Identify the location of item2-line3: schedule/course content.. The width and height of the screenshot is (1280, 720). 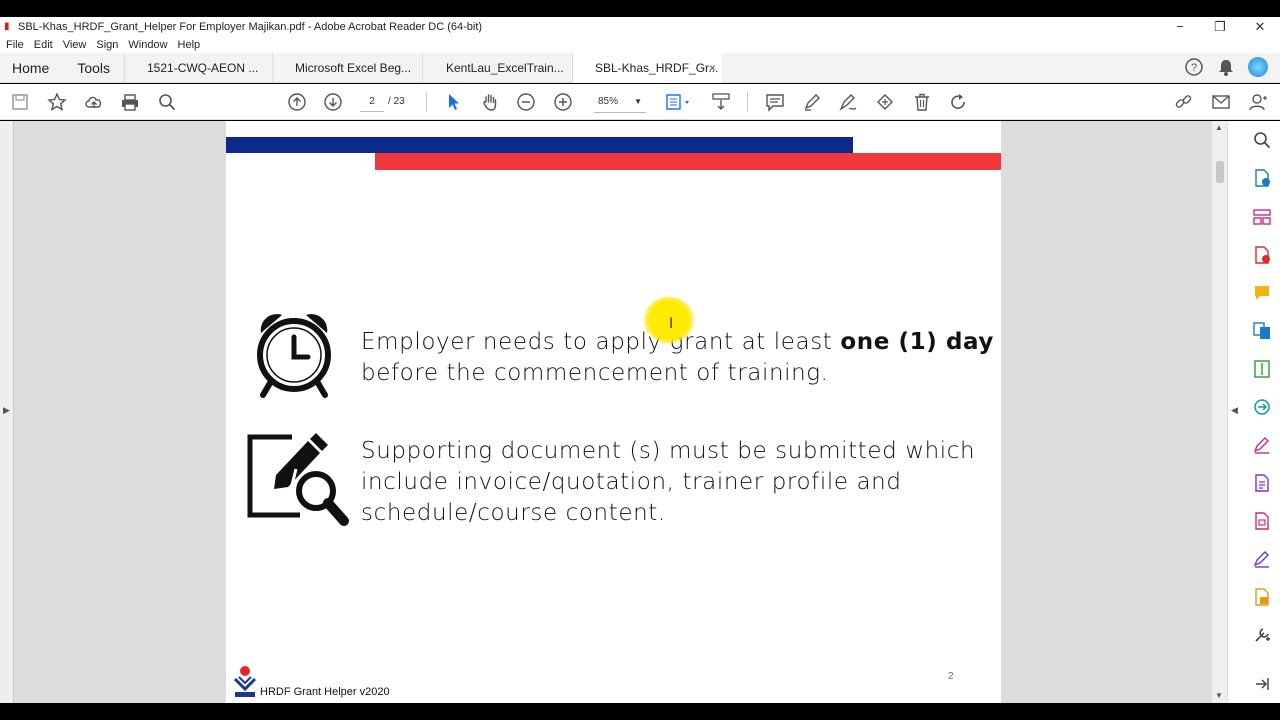
(513, 513).